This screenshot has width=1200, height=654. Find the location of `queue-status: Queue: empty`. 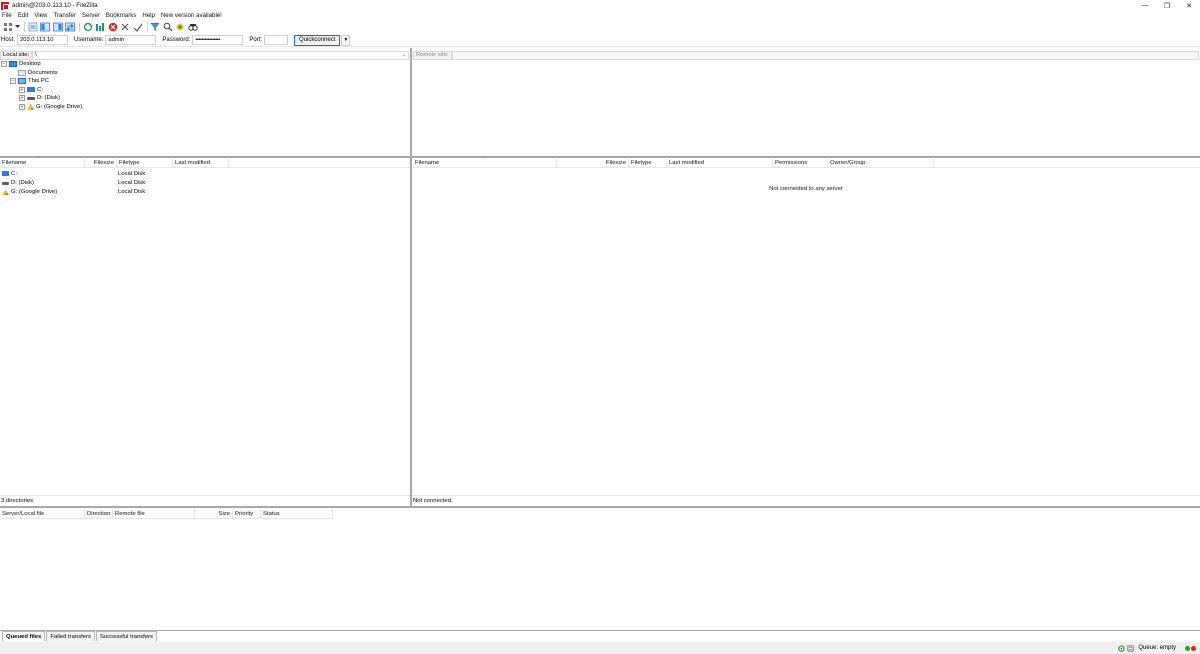

queue-status: Queue: empty is located at coordinates (1157, 648).